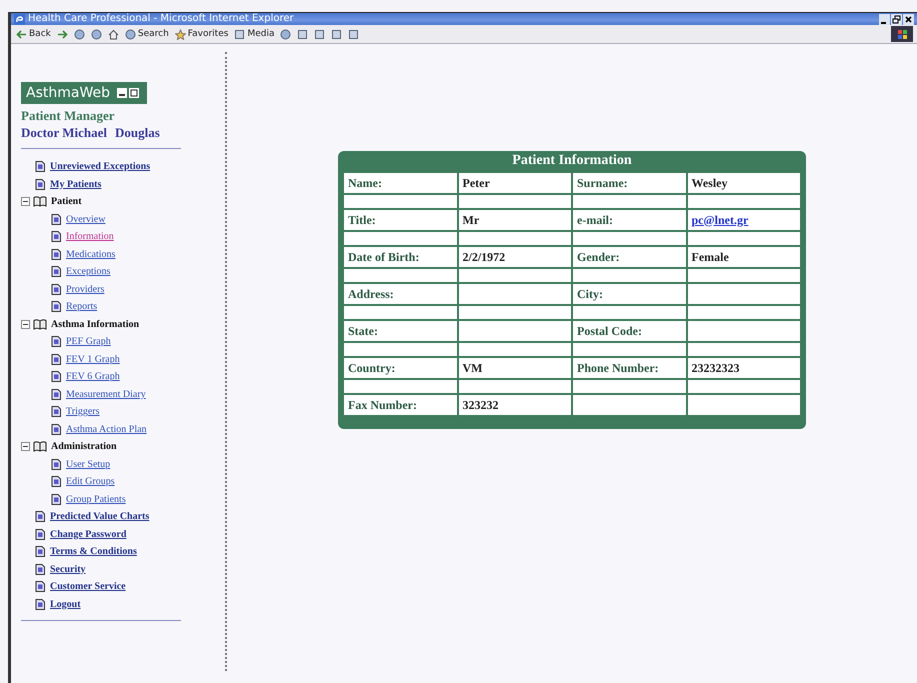  What do you see at coordinates (400, 405) in the screenshot?
I see `table-cell: Fax Number:` at bounding box center [400, 405].